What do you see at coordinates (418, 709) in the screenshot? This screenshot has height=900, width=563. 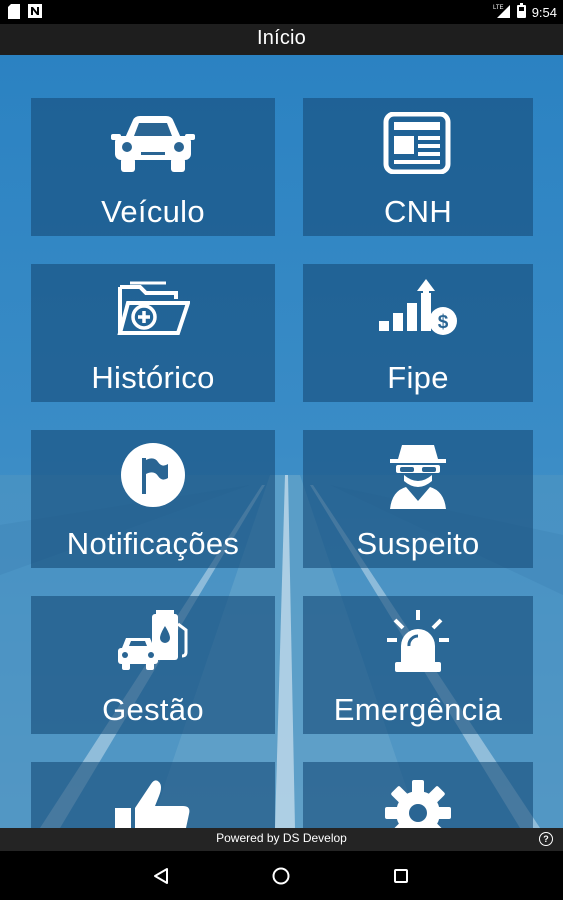 I see `tile-label: Emergência` at bounding box center [418, 709].